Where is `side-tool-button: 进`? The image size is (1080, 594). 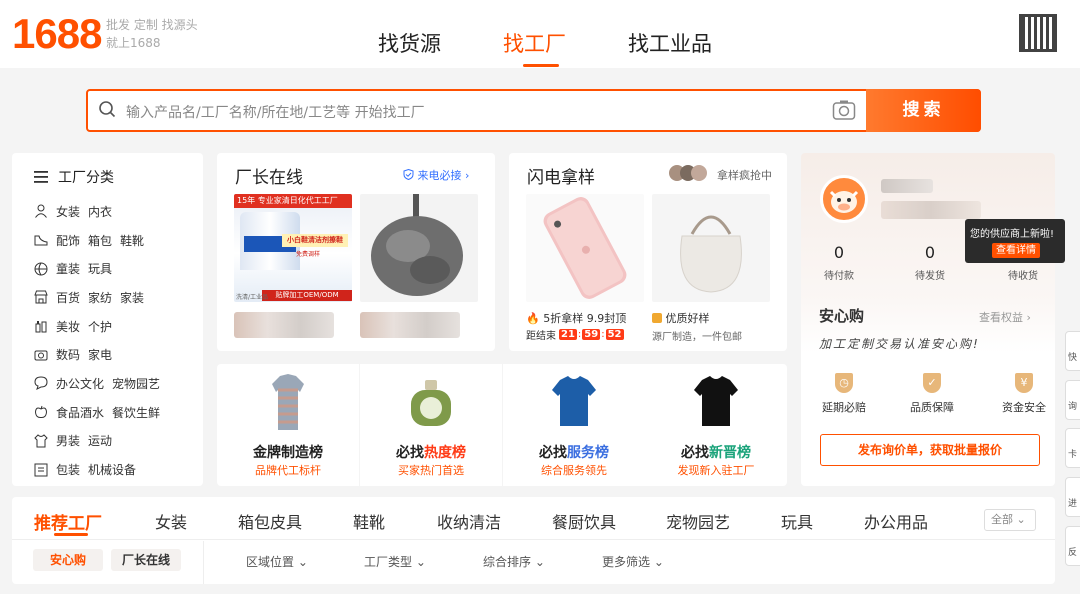
side-tool-button: 进 is located at coordinates (1072, 497).